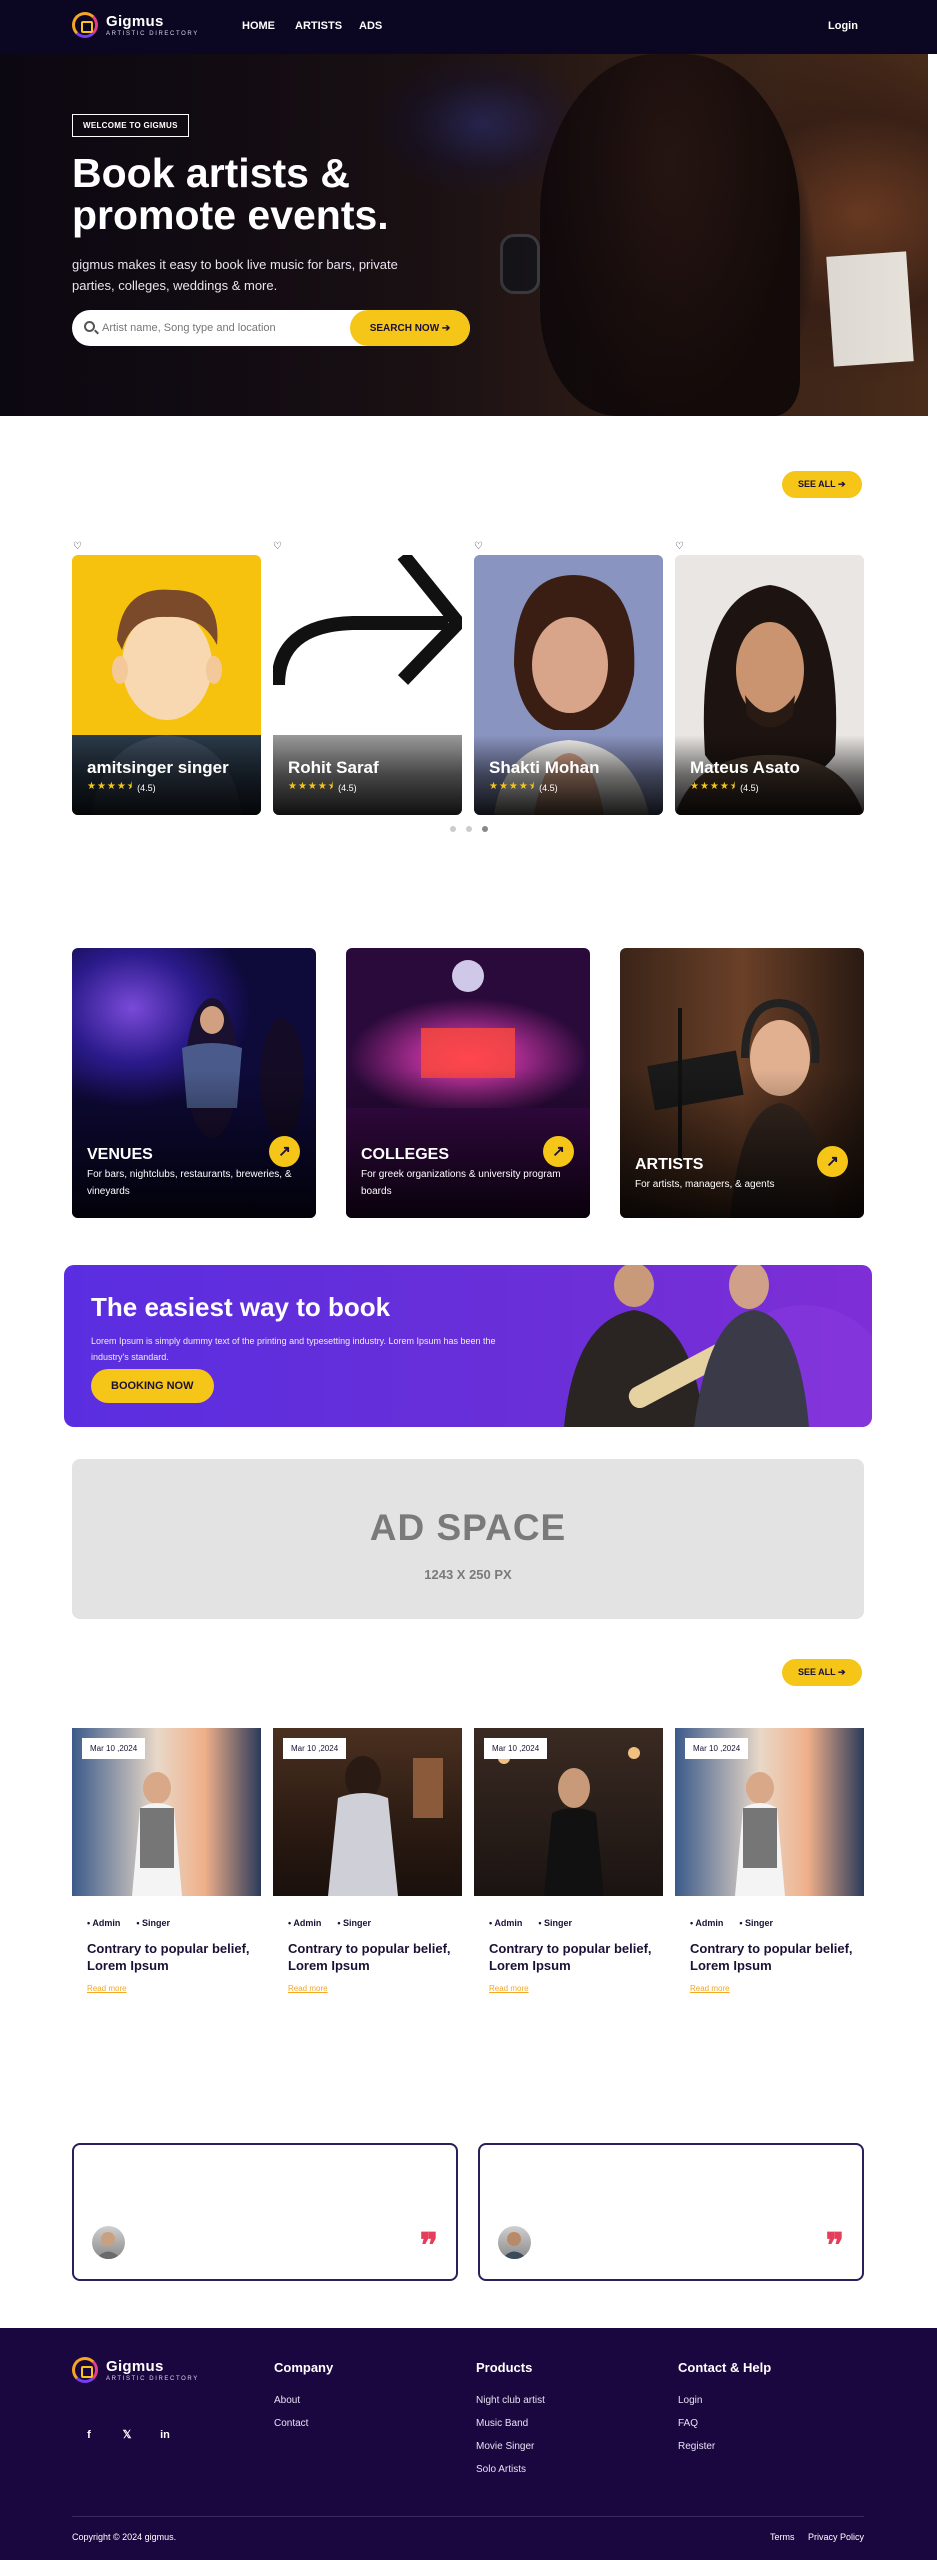 The image size is (937, 2560). I want to click on artist-name: Rohit Saraf, so click(333, 767).